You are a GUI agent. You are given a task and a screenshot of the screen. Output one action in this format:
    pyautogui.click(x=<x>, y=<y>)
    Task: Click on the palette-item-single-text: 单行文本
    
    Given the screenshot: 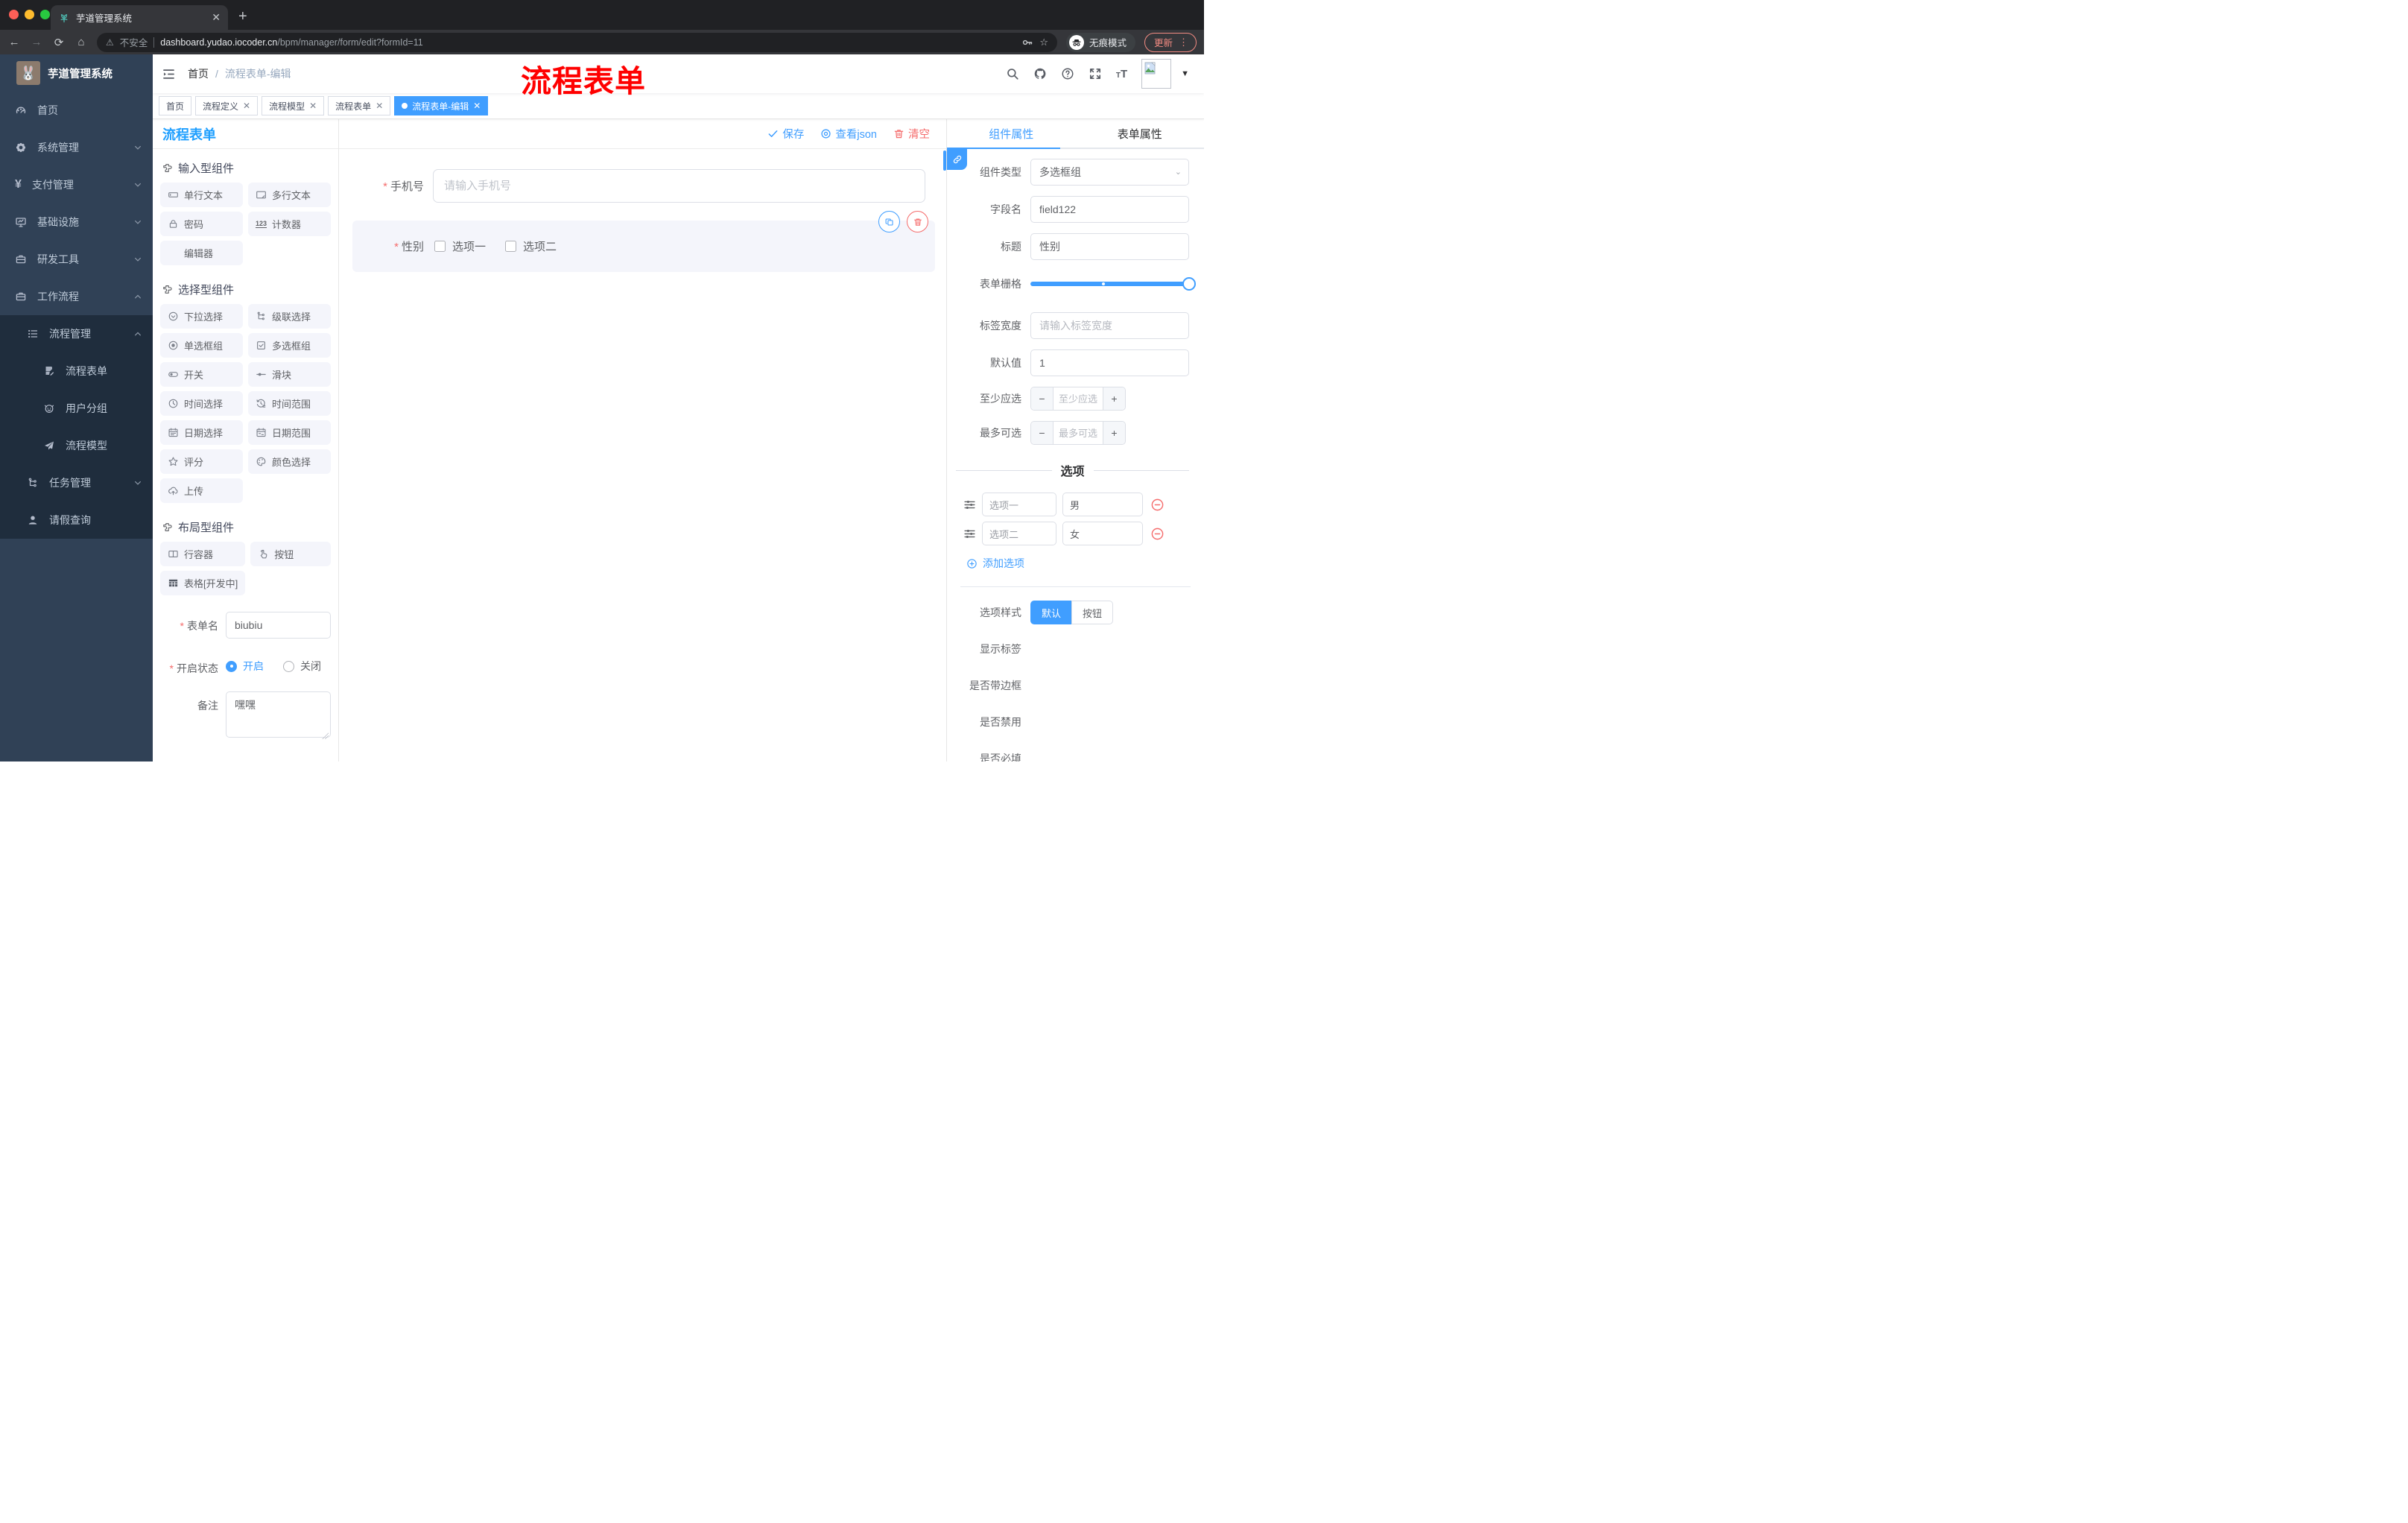 What is the action you would take?
    pyautogui.click(x=201, y=195)
    